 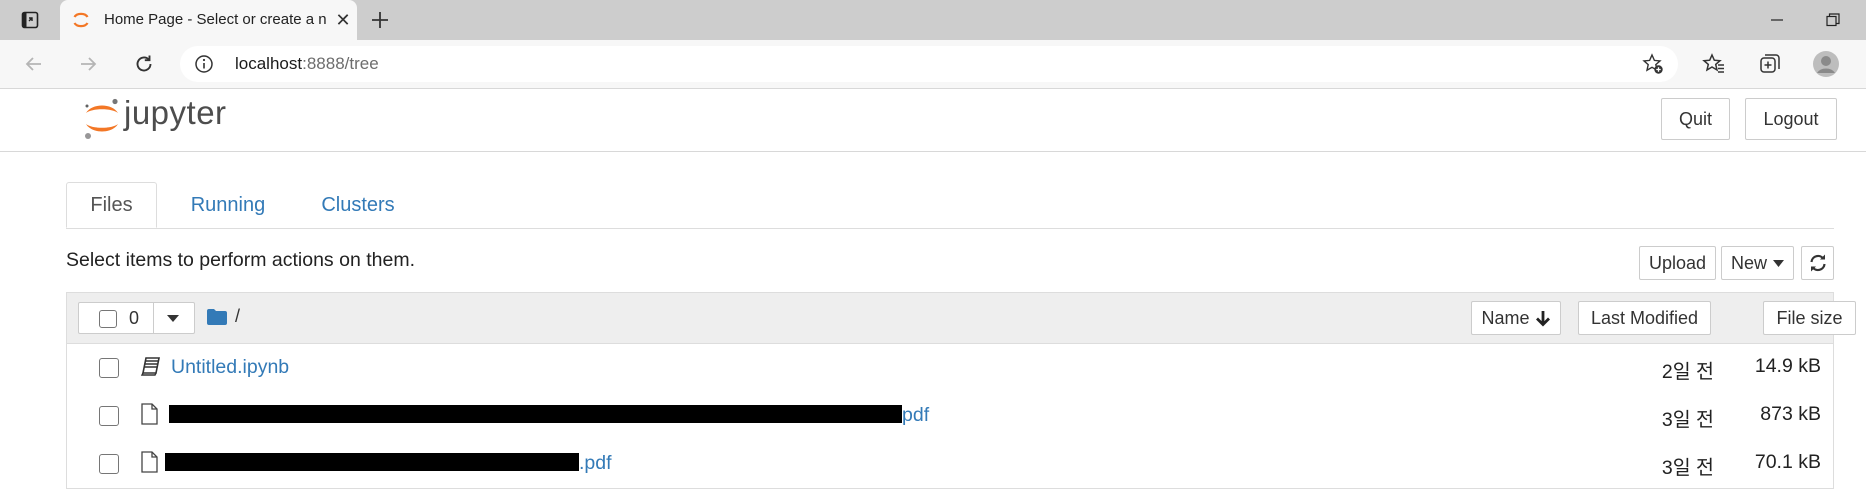 What do you see at coordinates (1790, 414) in the screenshot?
I see `file-size: 873 kB` at bounding box center [1790, 414].